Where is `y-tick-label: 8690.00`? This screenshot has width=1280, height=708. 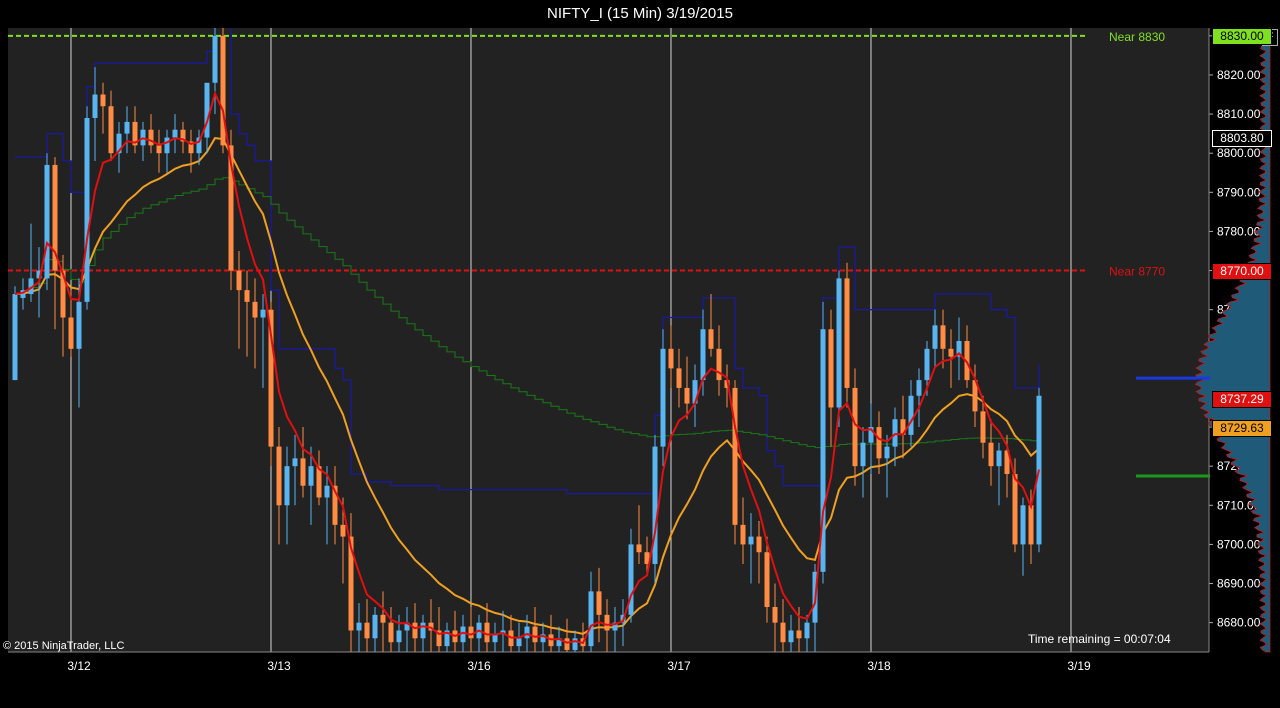 y-tick-label: 8690.00 is located at coordinates (1239, 584).